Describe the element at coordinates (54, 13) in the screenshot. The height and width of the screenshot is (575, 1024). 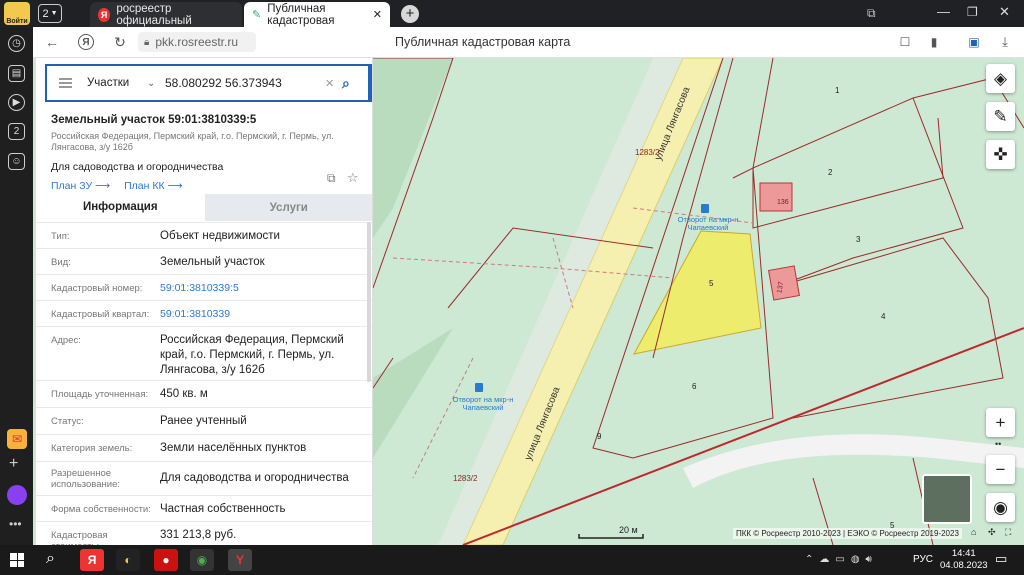
I see `chevron-down-icon: ▼` at that location.